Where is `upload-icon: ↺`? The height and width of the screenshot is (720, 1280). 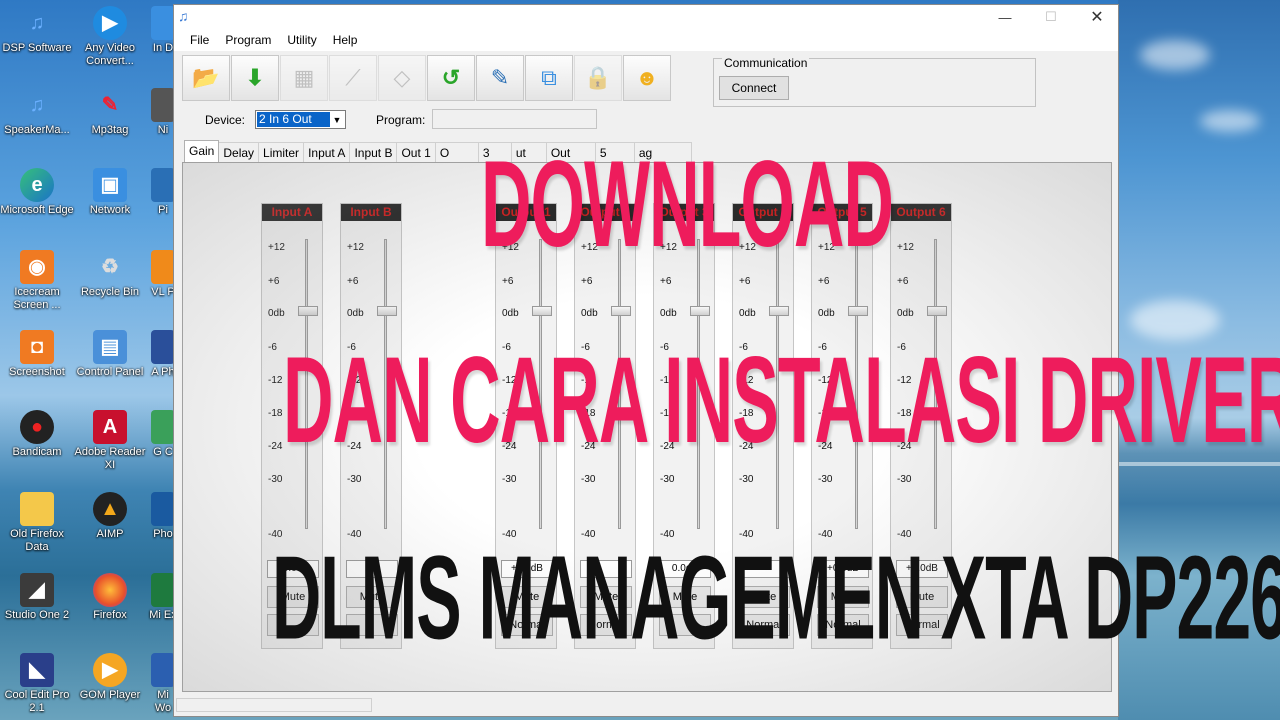
upload-icon: ↺ is located at coordinates (451, 78).